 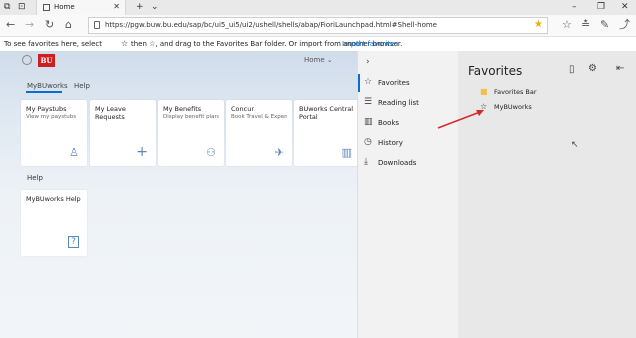 I want to click on reading-hub-icon: ≛, so click(x=585, y=25).